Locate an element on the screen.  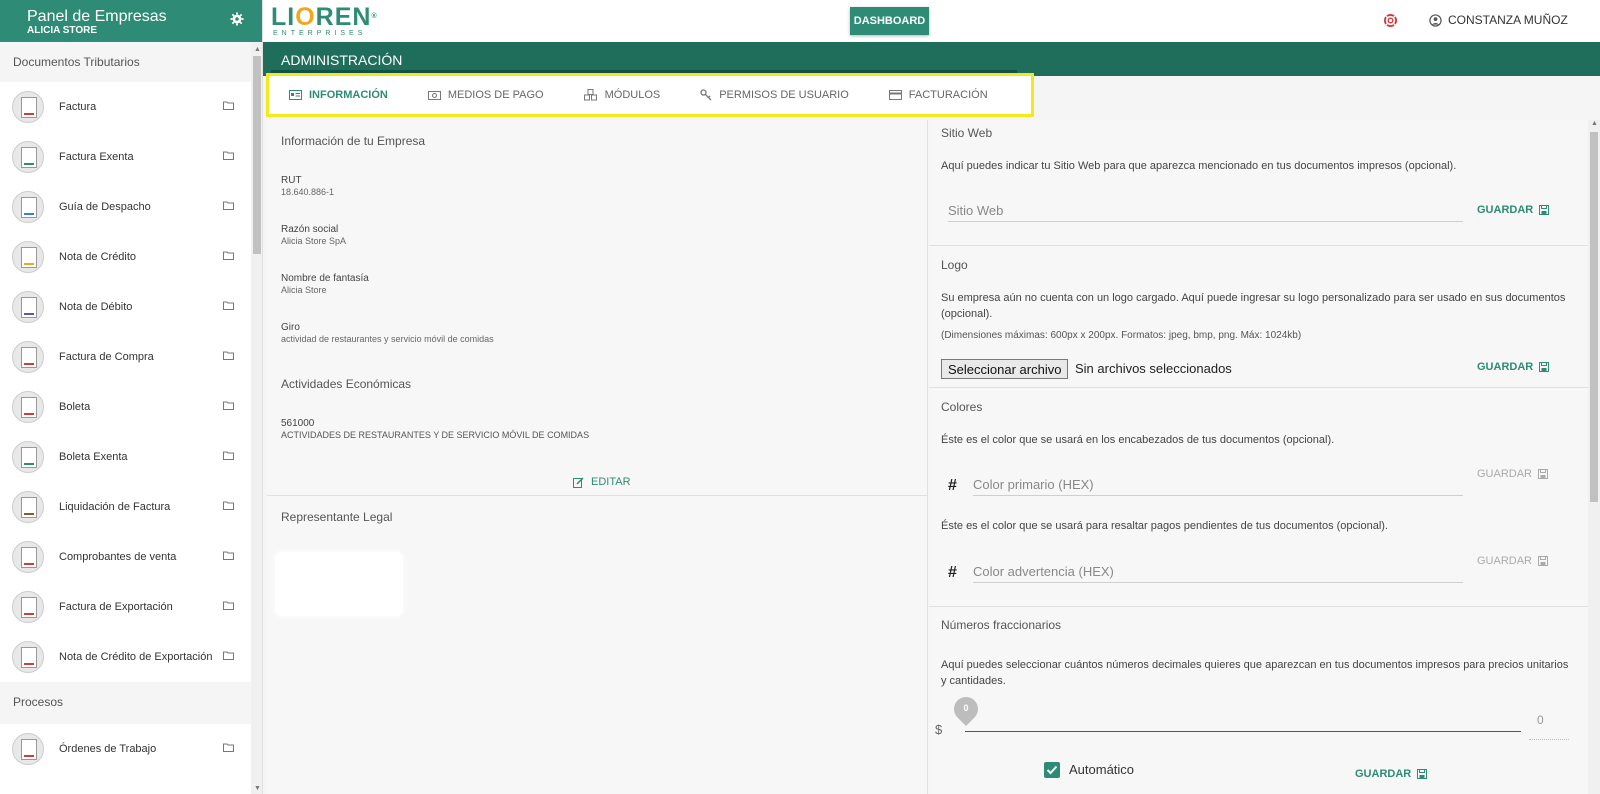
save-primary-color-button: GUARDAR is located at coordinates (1513, 474).